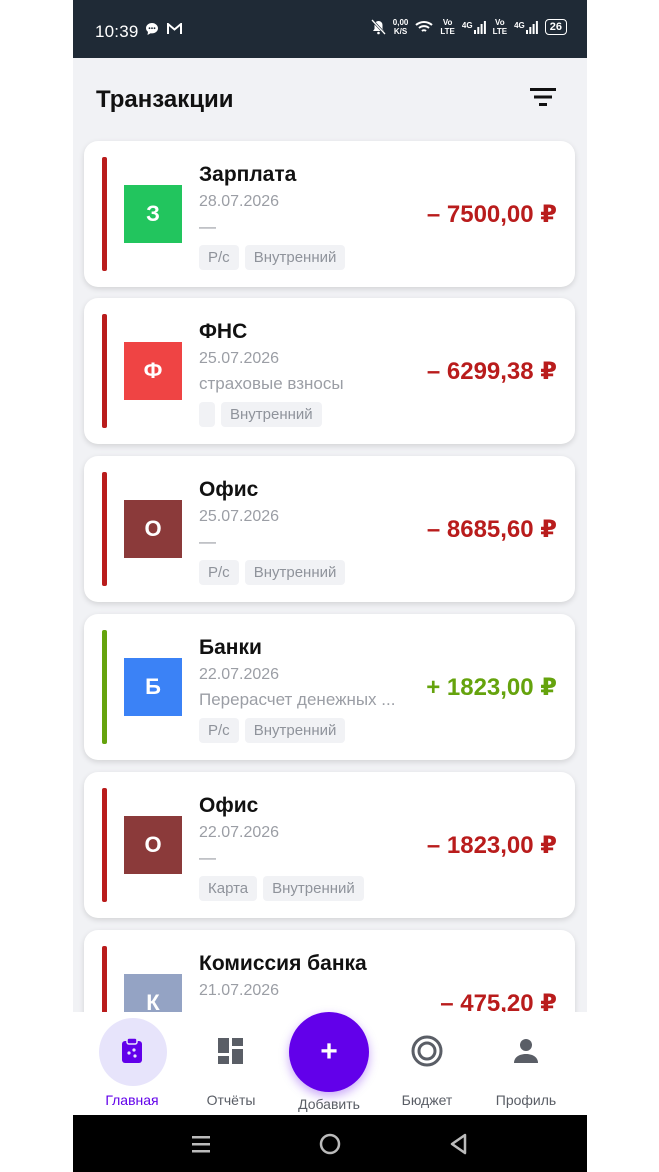  What do you see at coordinates (447, 31) in the screenshot?
I see `volte-1-bottom: LTE` at bounding box center [447, 31].